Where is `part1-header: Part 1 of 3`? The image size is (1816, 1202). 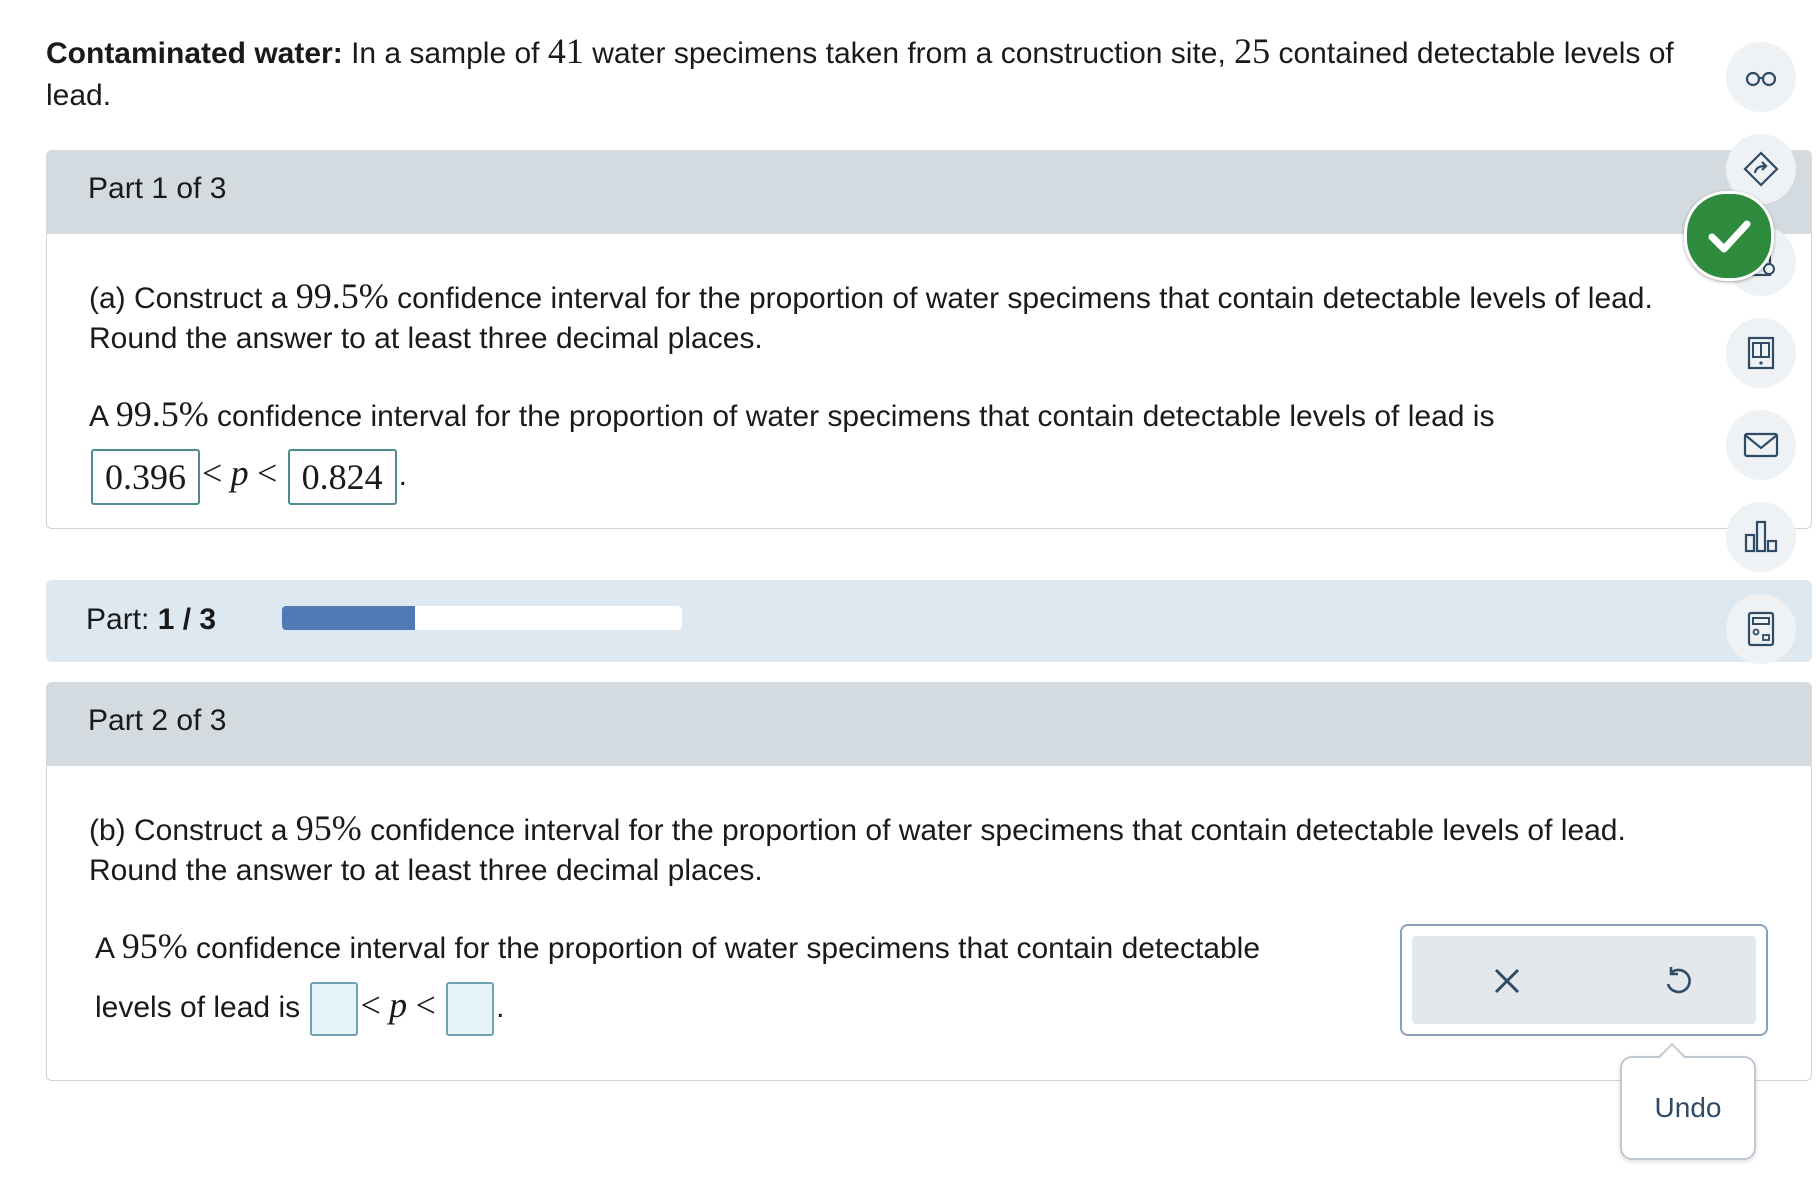
part1-header: Part 1 of 3 is located at coordinates (929, 192).